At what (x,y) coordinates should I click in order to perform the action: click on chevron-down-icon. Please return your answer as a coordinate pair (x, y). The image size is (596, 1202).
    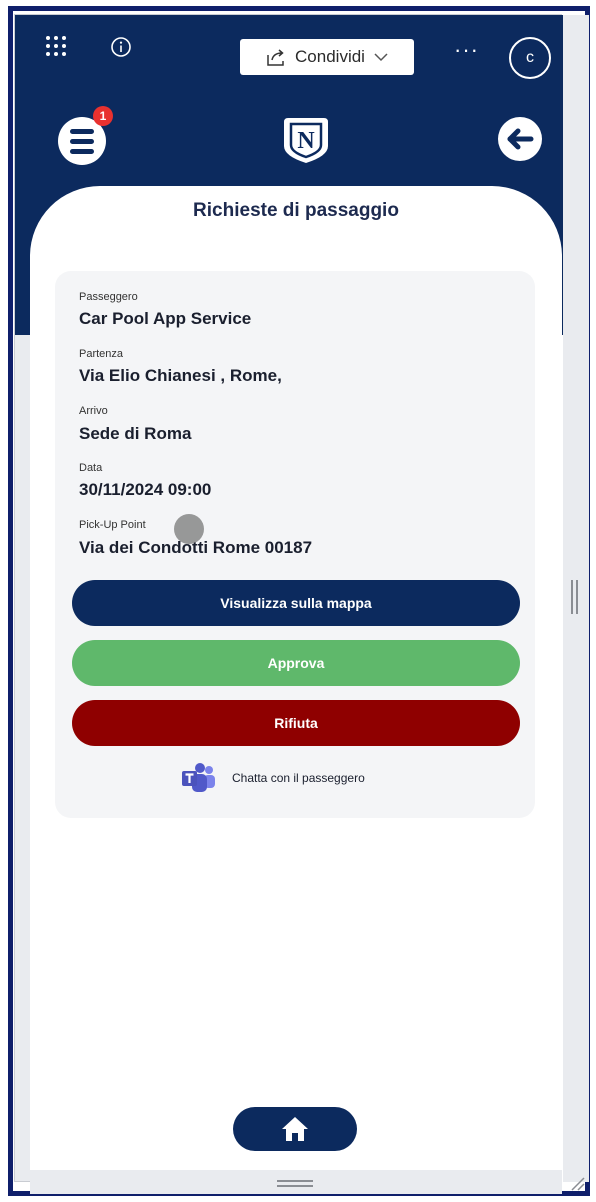
    Looking at the image, I should click on (381, 57).